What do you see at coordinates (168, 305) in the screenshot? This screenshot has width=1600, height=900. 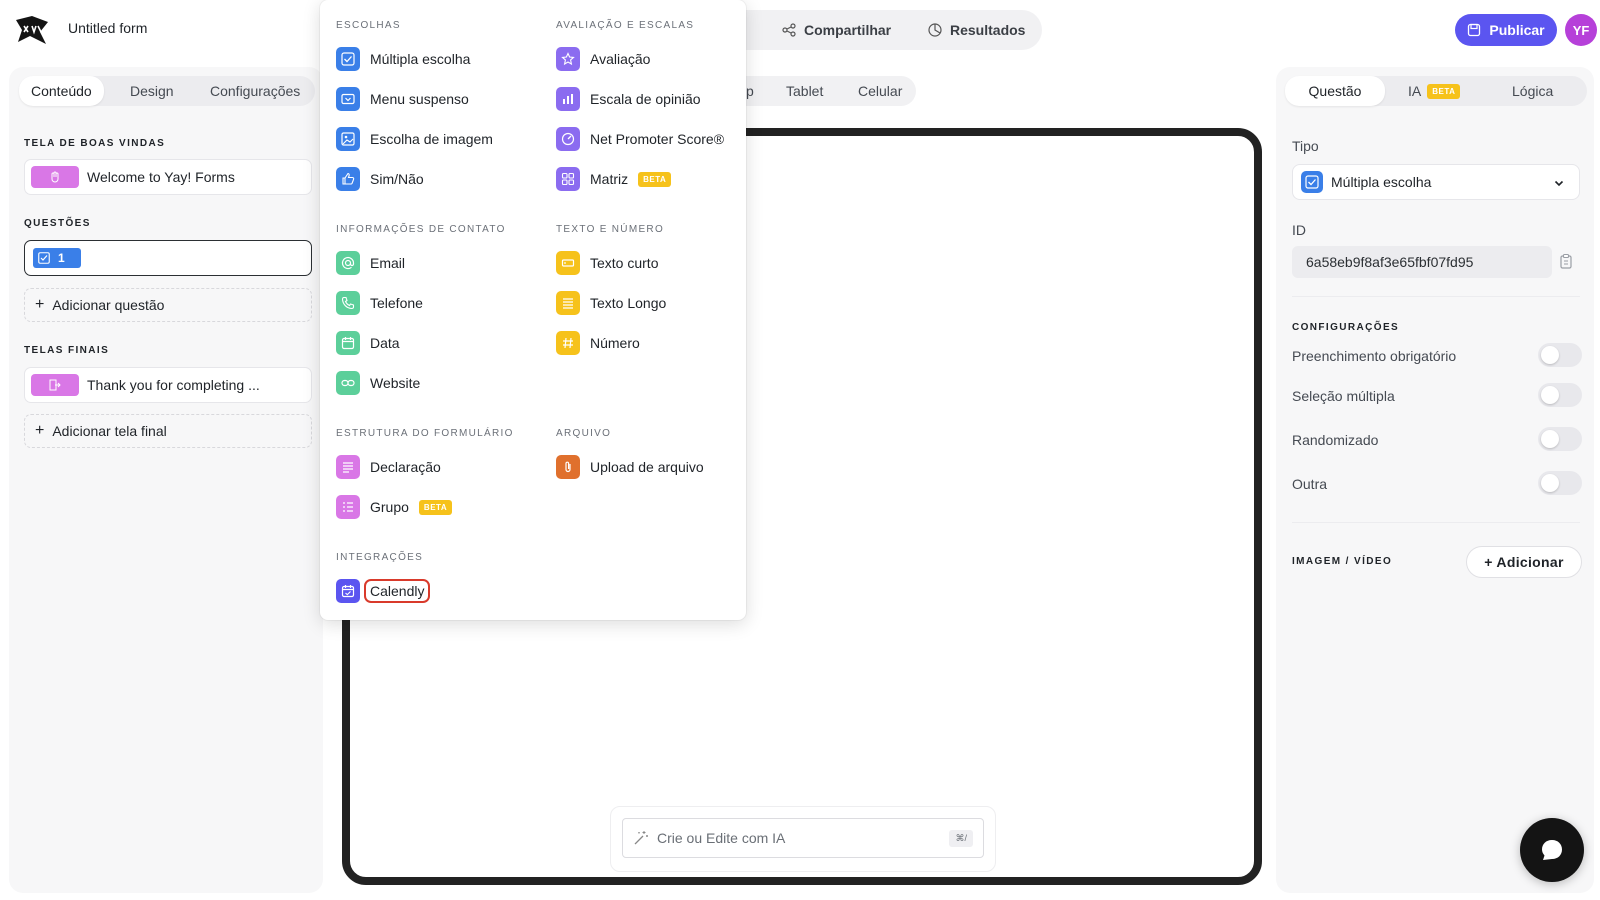 I see `add-question-button: + Adicionar questão` at bounding box center [168, 305].